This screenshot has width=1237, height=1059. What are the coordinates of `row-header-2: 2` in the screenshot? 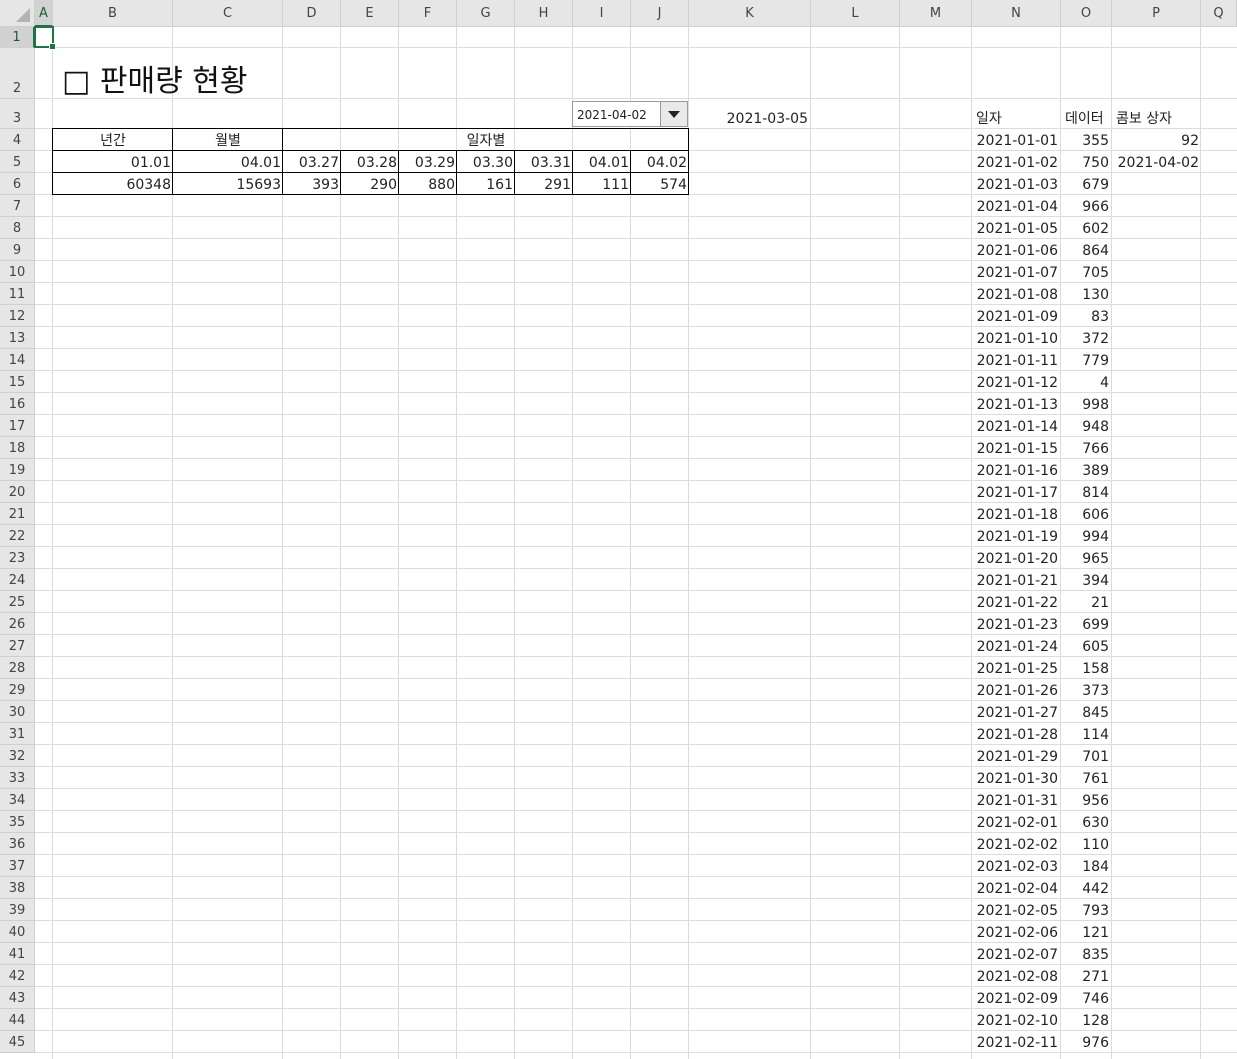 It's located at (17, 73).